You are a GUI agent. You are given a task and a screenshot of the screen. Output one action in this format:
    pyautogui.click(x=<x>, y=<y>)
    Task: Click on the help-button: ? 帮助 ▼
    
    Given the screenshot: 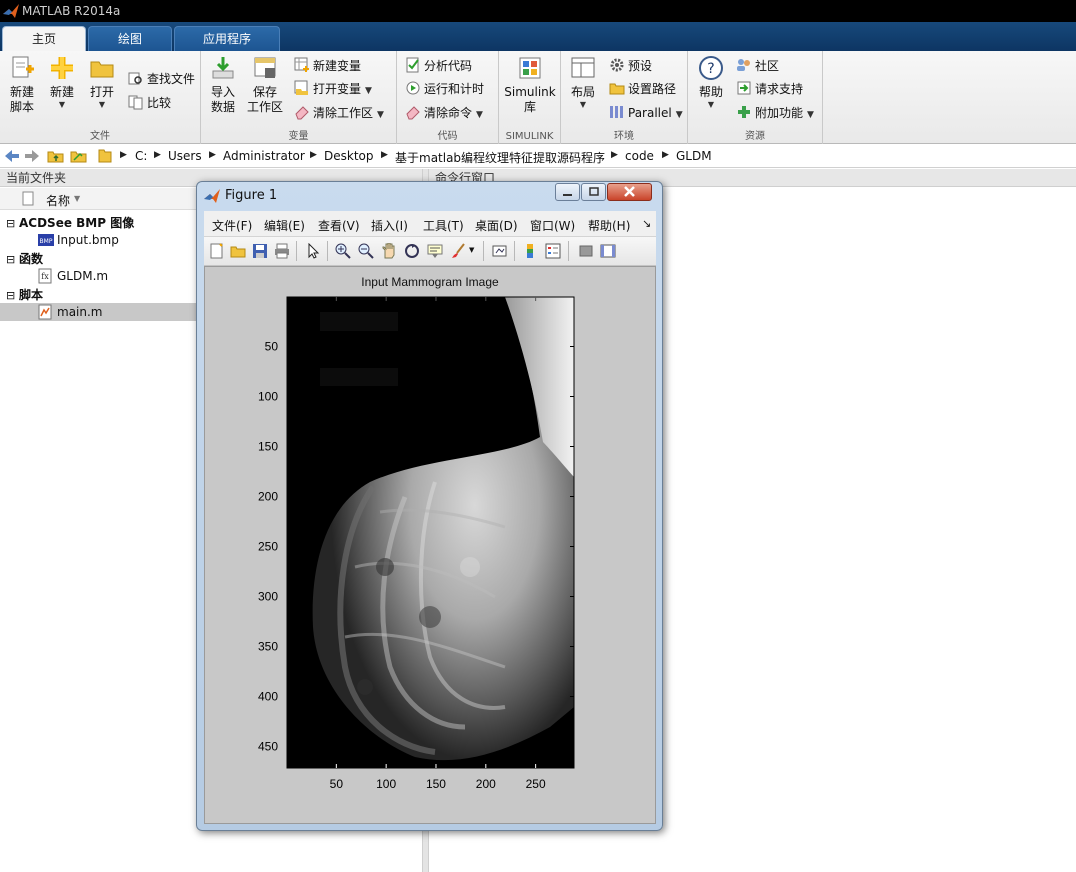 What is the action you would take?
    pyautogui.click(x=711, y=82)
    